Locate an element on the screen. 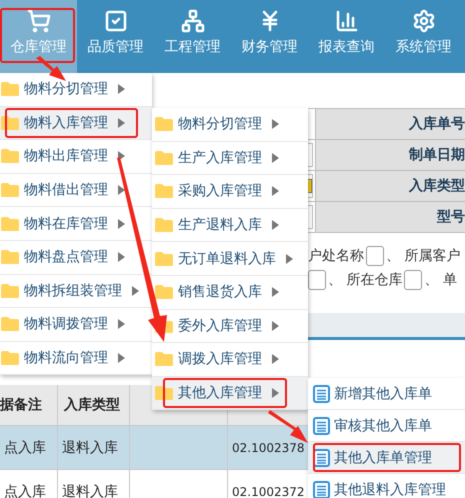  nav-tab: 品质管理 is located at coordinates (115, 36).